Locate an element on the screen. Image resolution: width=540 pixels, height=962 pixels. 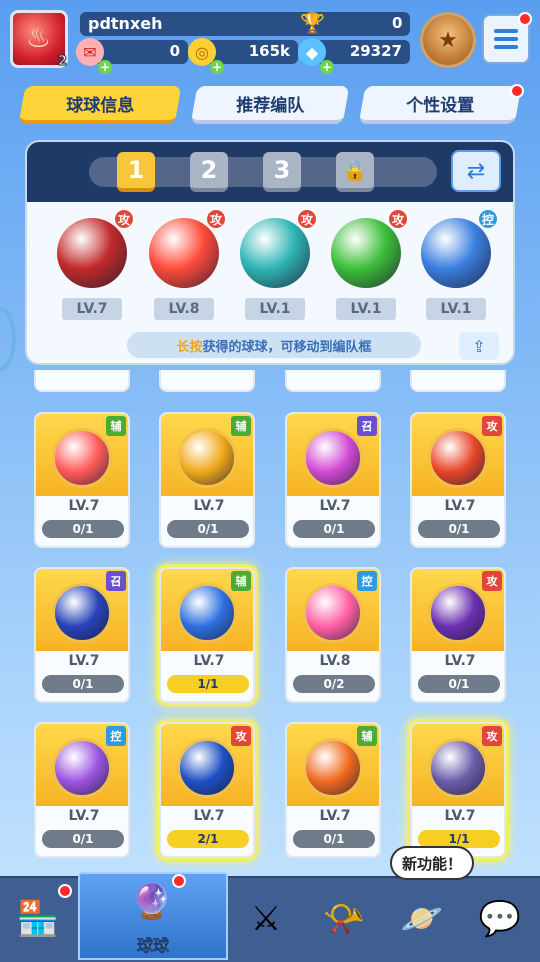
nav-whistle: 📯 is located at coordinates (344, 919).